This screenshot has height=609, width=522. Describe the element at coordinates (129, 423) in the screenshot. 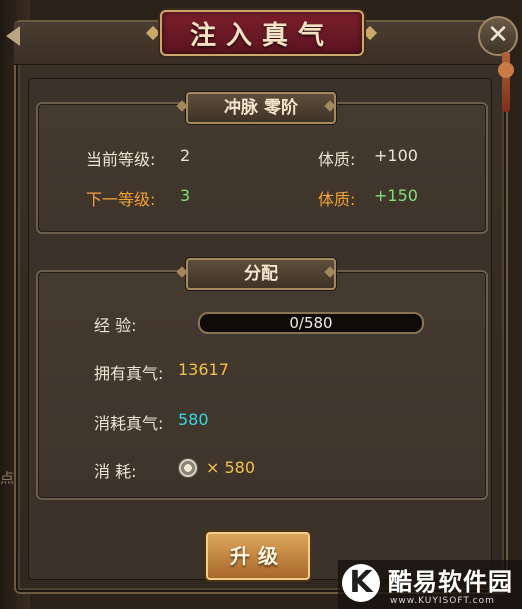

I see `consume-qi-label: 消耗真气:` at that location.